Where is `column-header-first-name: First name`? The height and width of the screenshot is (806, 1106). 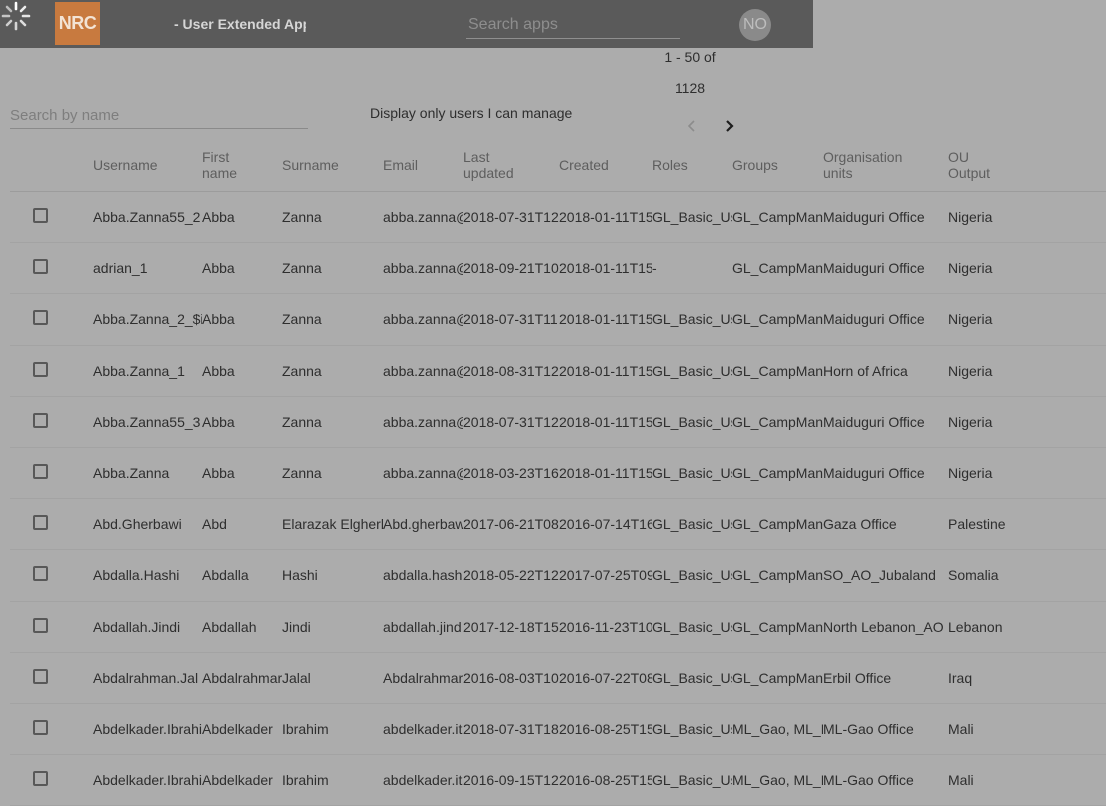 column-header-first-name: First name is located at coordinates (232, 165).